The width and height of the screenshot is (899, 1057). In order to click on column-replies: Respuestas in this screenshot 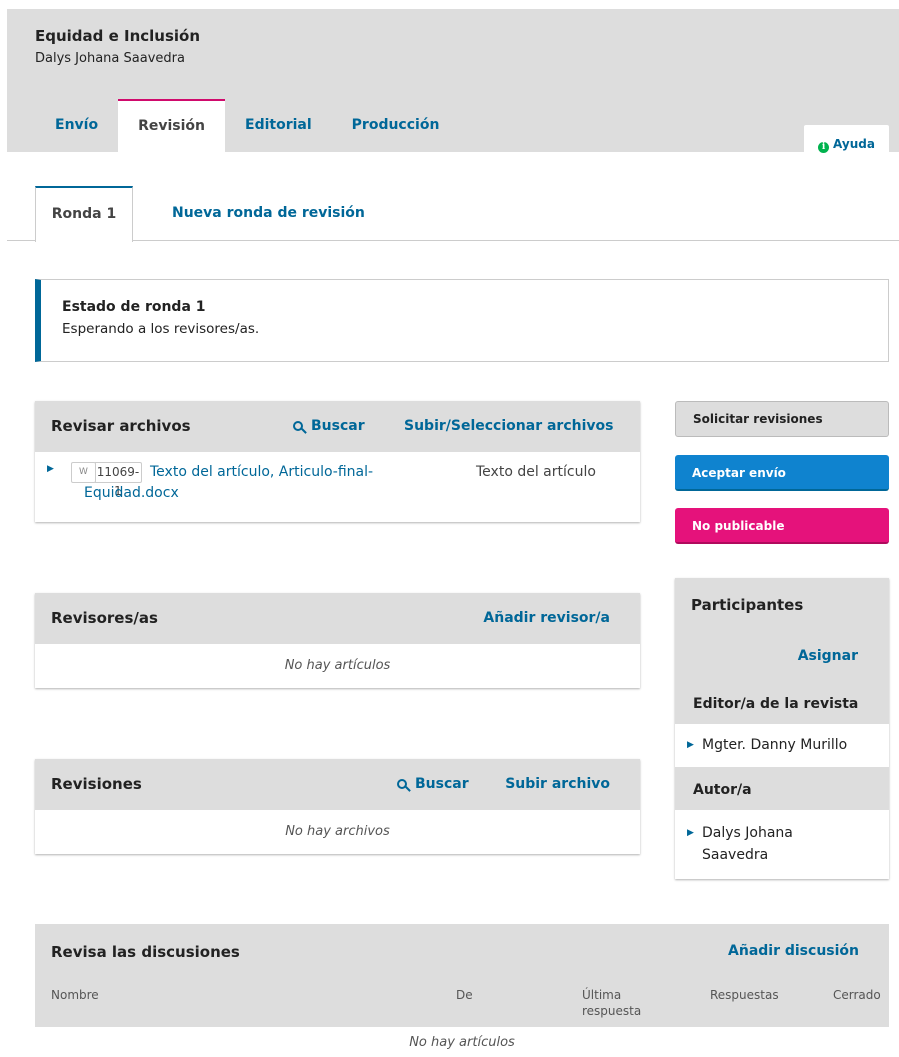, I will do `click(744, 995)`.